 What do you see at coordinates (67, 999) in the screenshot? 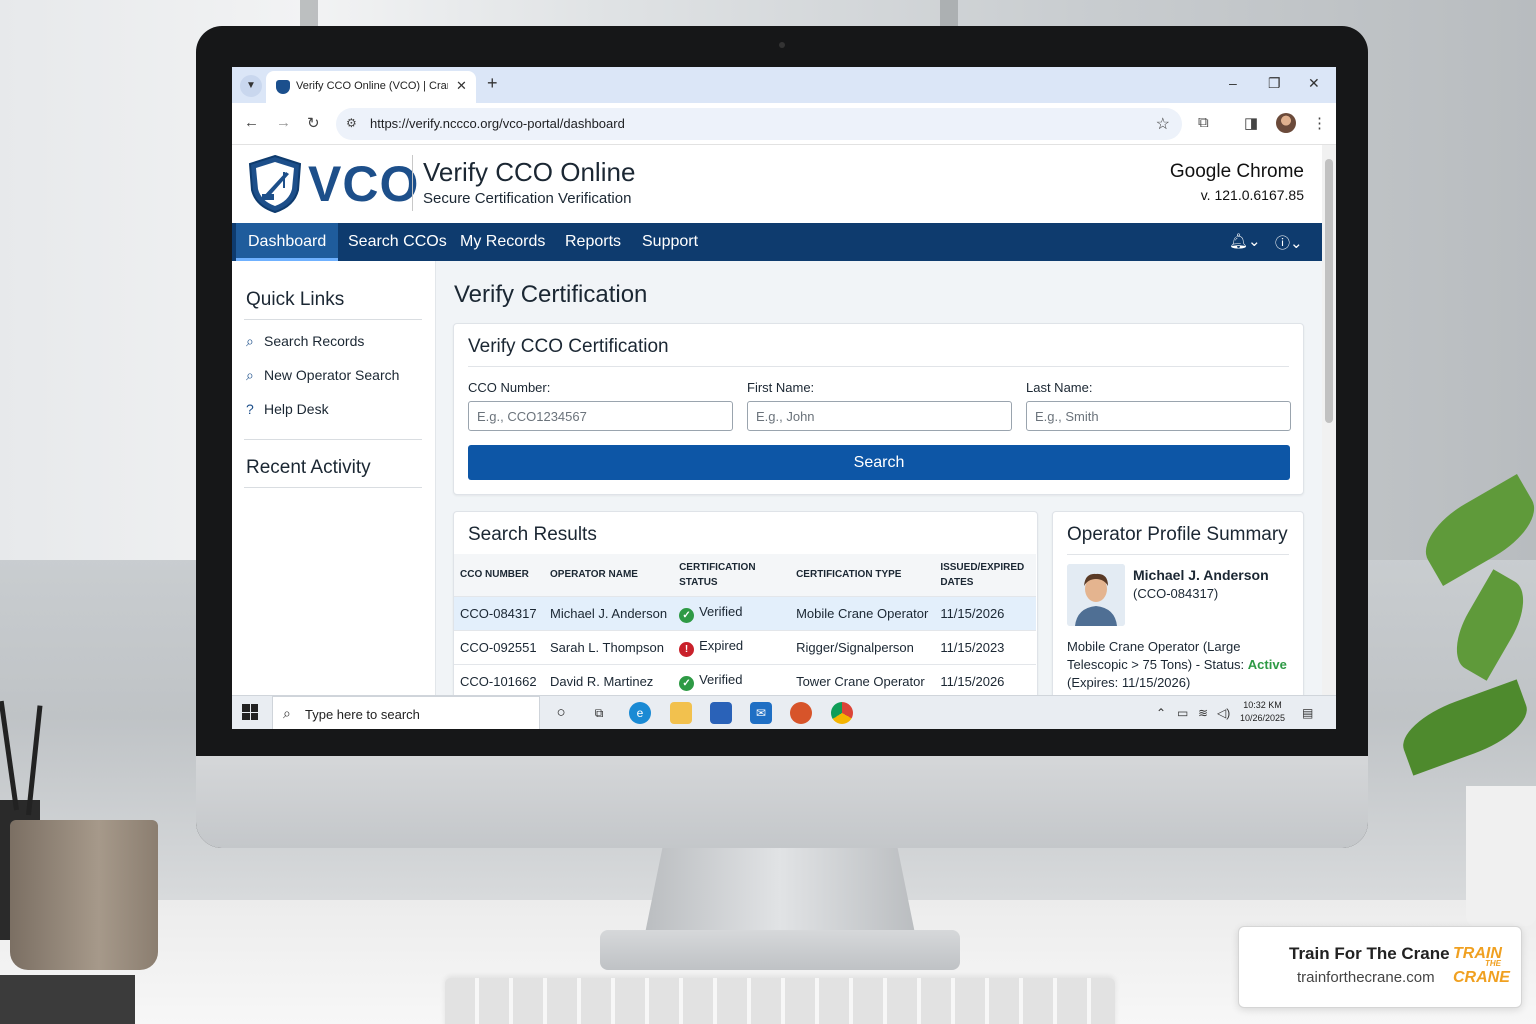
I see `notebook` at bounding box center [67, 999].